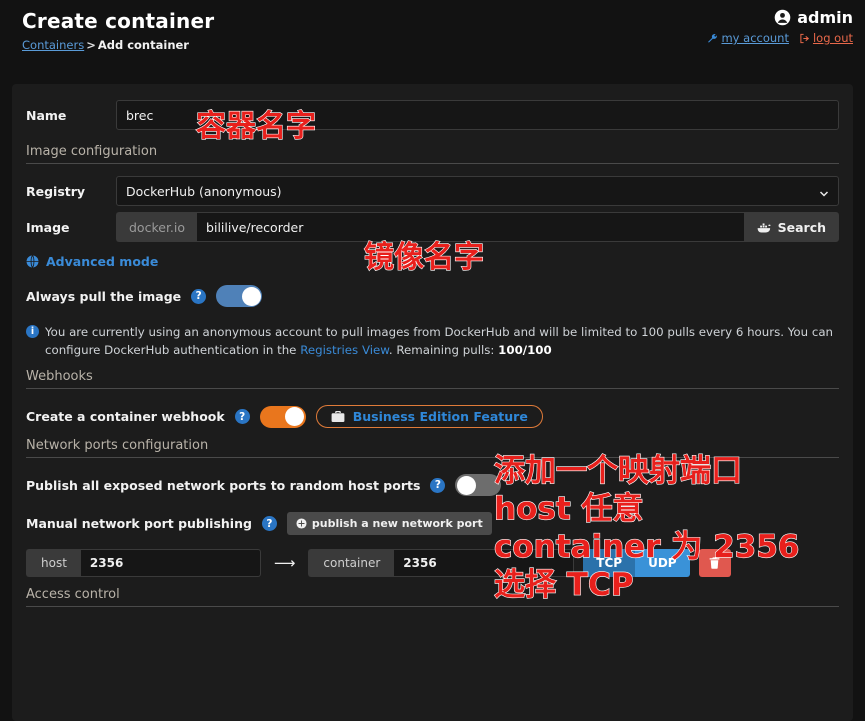  Describe the element at coordinates (32, 331) in the screenshot. I see `info-icon: i` at that location.